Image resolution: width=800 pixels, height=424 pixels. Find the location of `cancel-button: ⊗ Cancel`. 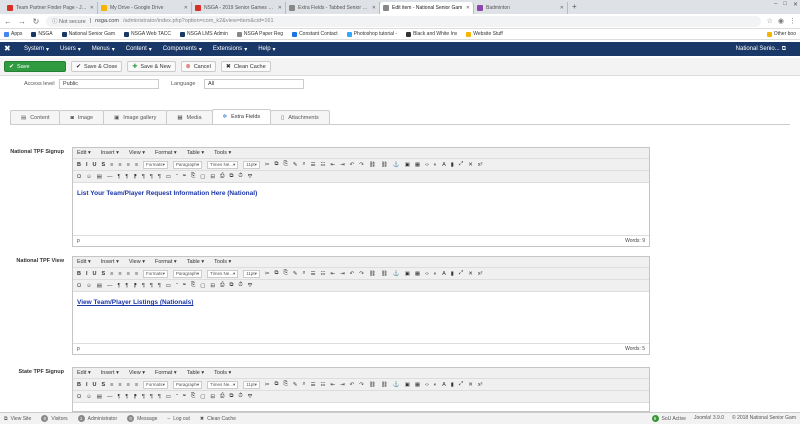

cancel-button: ⊗ Cancel is located at coordinates (198, 66).